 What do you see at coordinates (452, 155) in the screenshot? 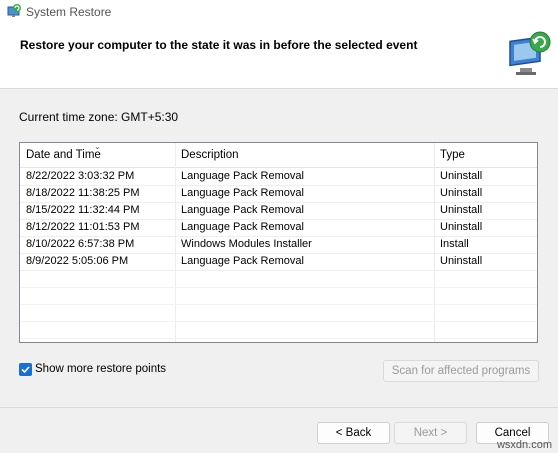
I see `column-type: Type` at bounding box center [452, 155].